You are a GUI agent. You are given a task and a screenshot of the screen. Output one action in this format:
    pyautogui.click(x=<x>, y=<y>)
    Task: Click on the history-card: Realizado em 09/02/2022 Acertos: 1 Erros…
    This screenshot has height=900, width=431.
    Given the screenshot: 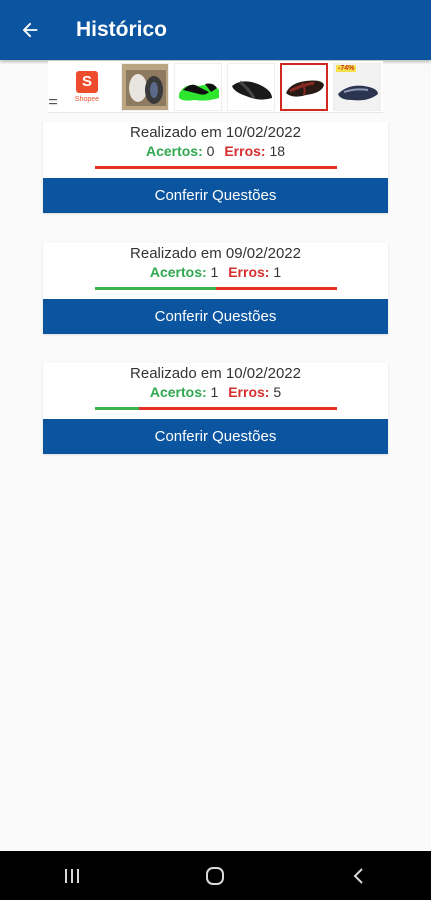 What is the action you would take?
    pyautogui.click(x=215, y=288)
    